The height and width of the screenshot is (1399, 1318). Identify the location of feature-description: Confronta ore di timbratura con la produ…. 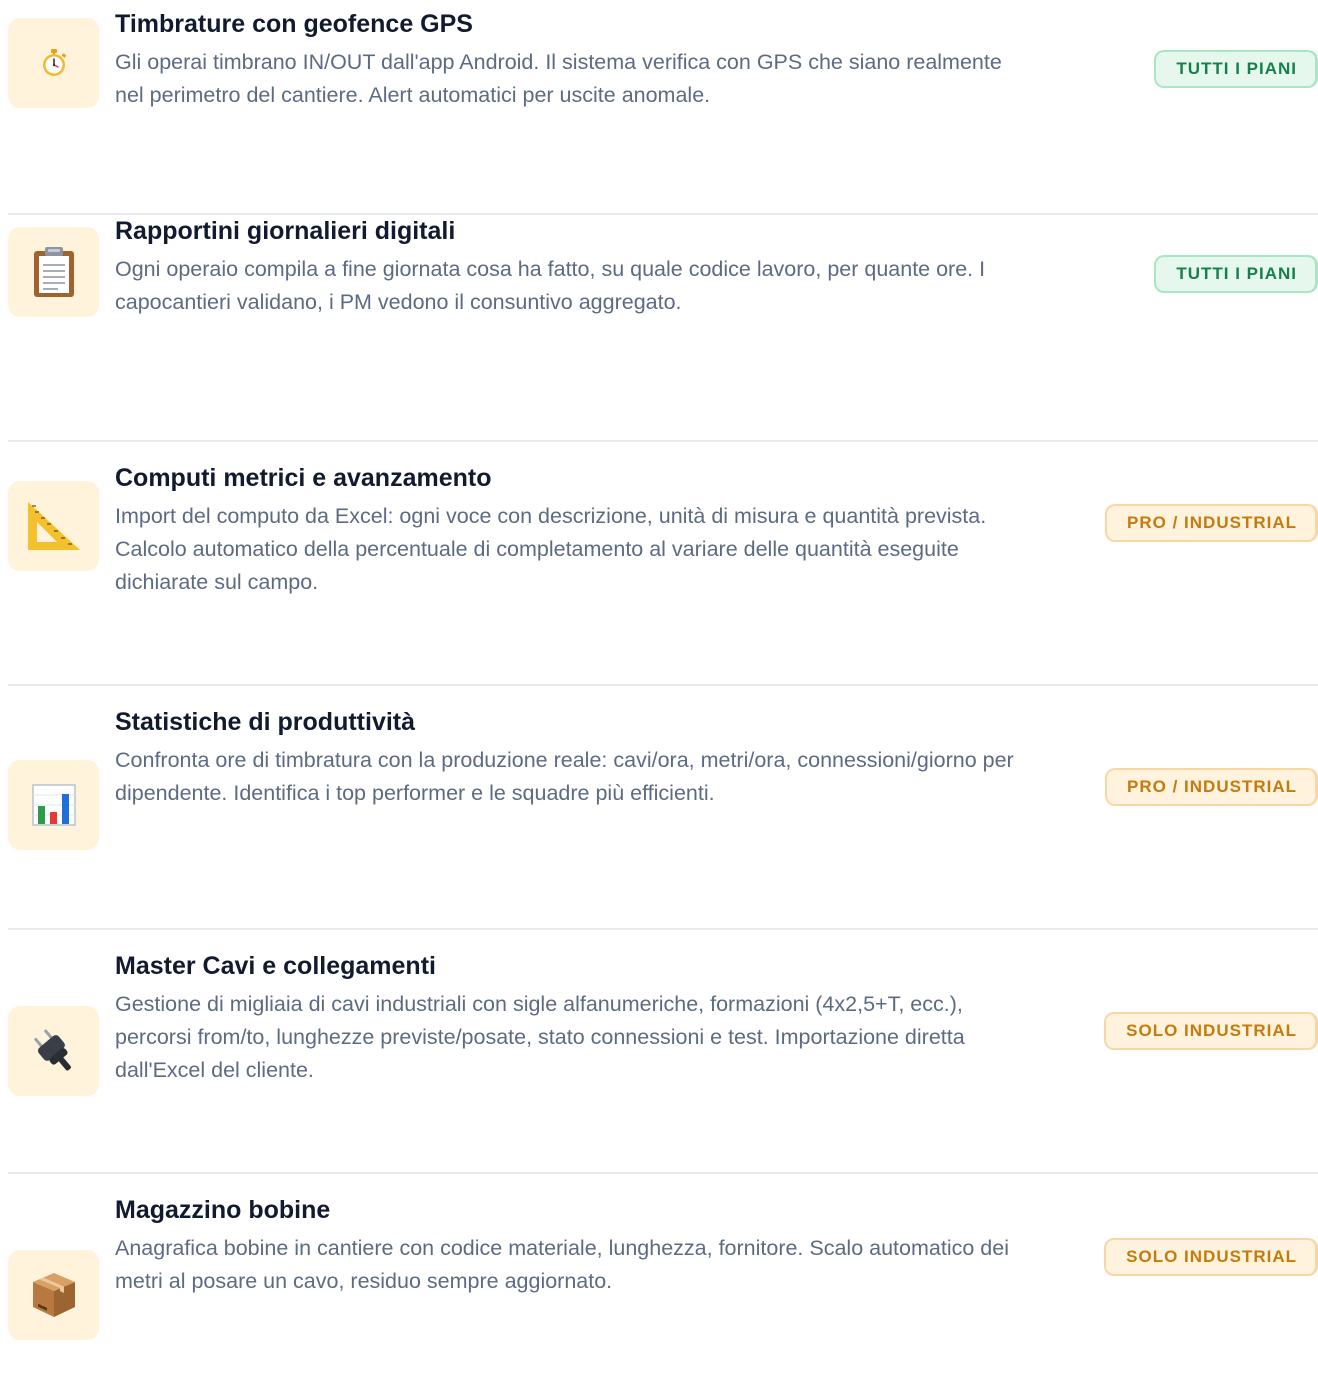
(564, 776).